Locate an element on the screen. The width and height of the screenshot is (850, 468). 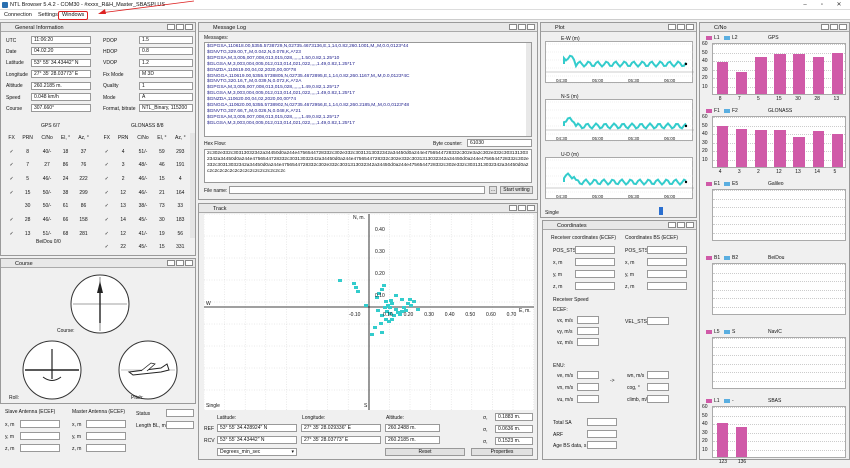
status-field is located at coordinates (180, 413).